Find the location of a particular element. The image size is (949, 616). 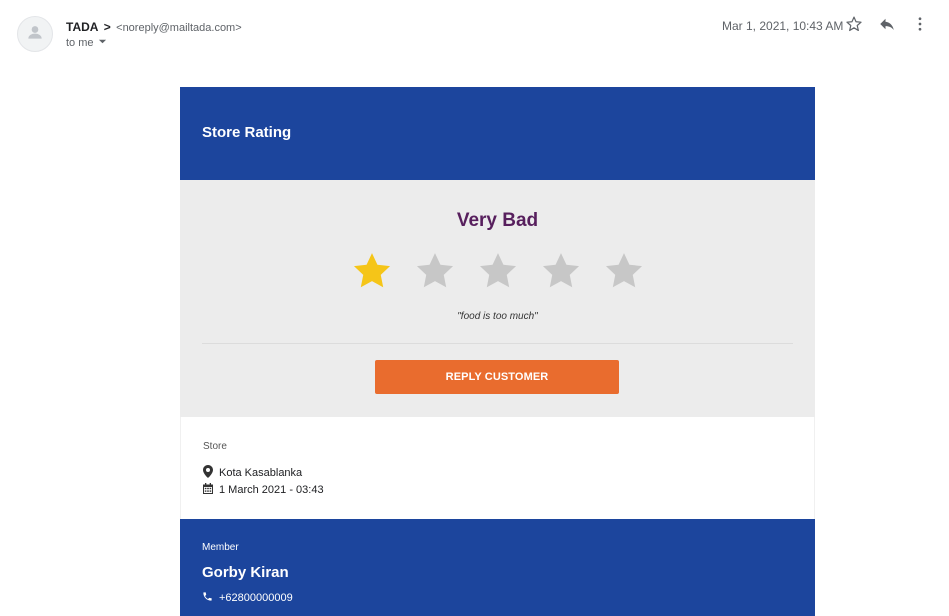

map-marker-icon is located at coordinates (208, 473).